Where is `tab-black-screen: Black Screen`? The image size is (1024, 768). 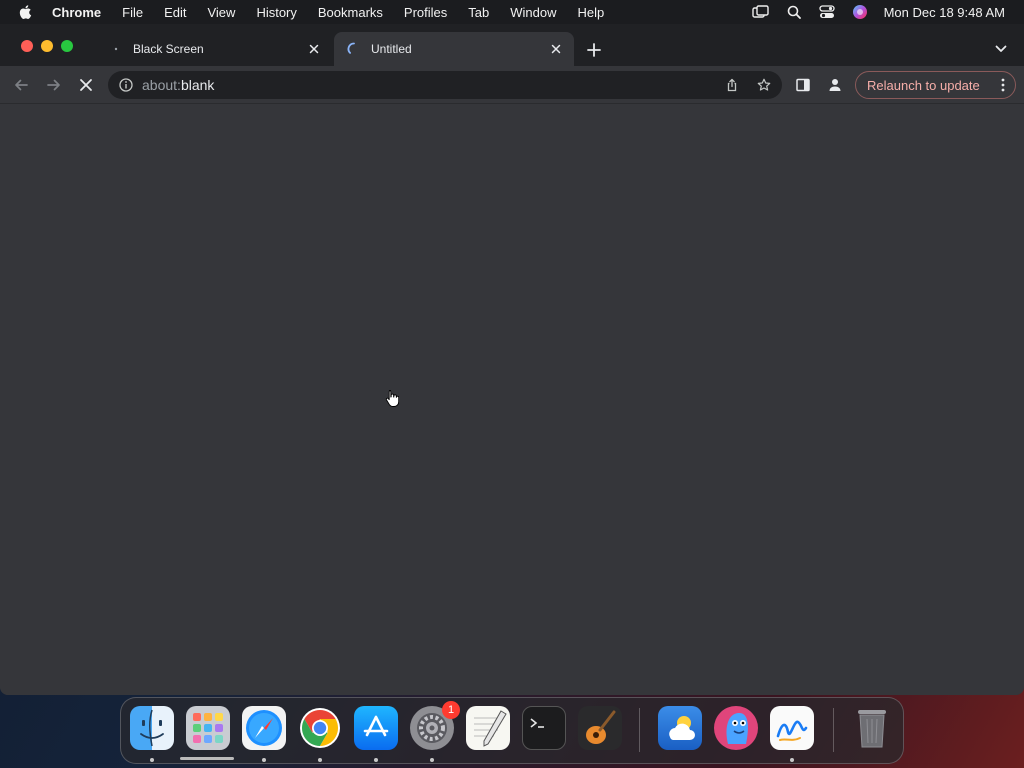 tab-black-screen: Black Screen is located at coordinates (214, 49).